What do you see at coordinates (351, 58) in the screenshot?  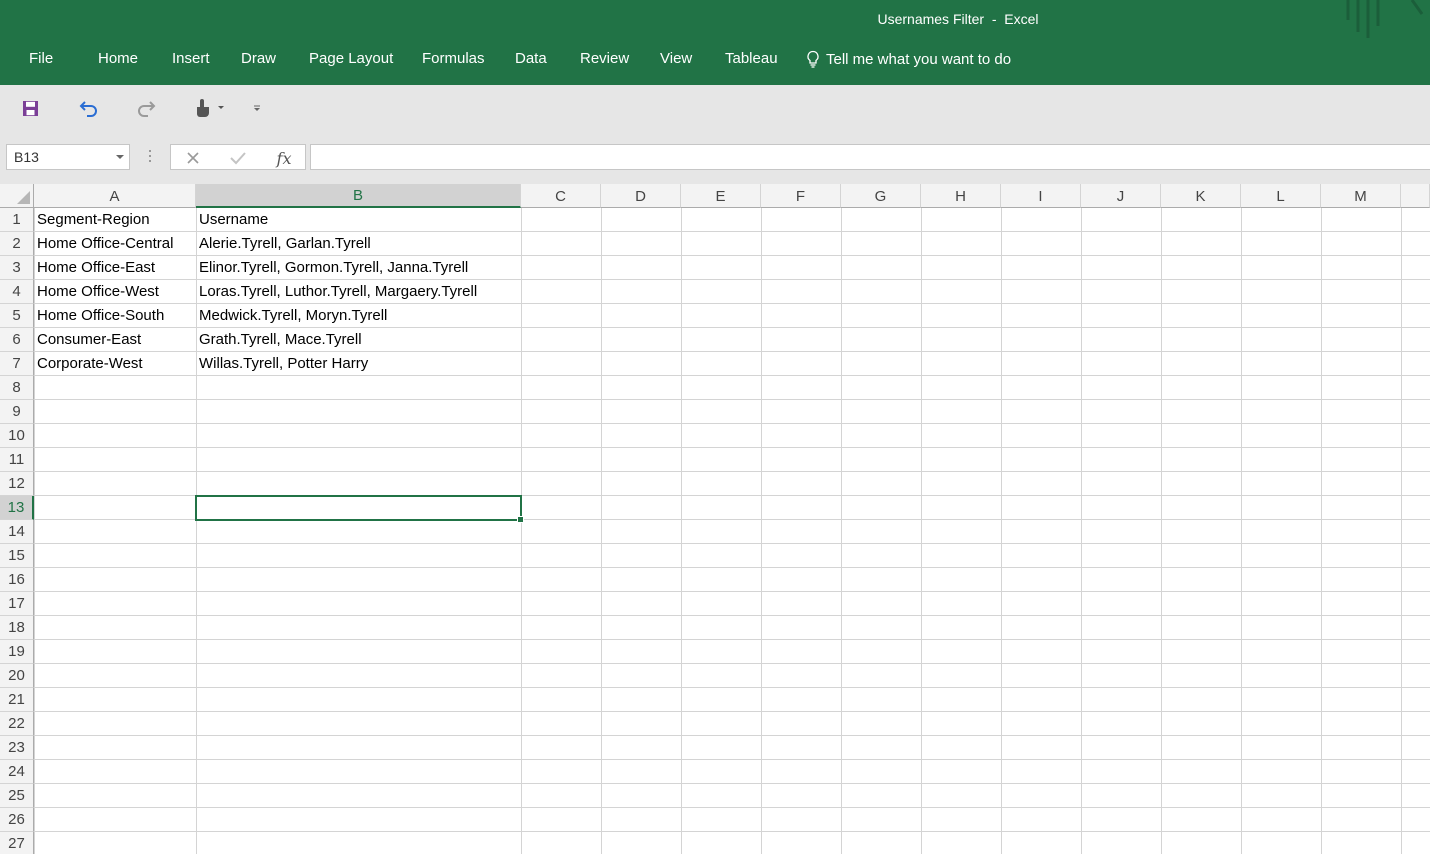 I see `tab-page-layout: Page Layout` at bounding box center [351, 58].